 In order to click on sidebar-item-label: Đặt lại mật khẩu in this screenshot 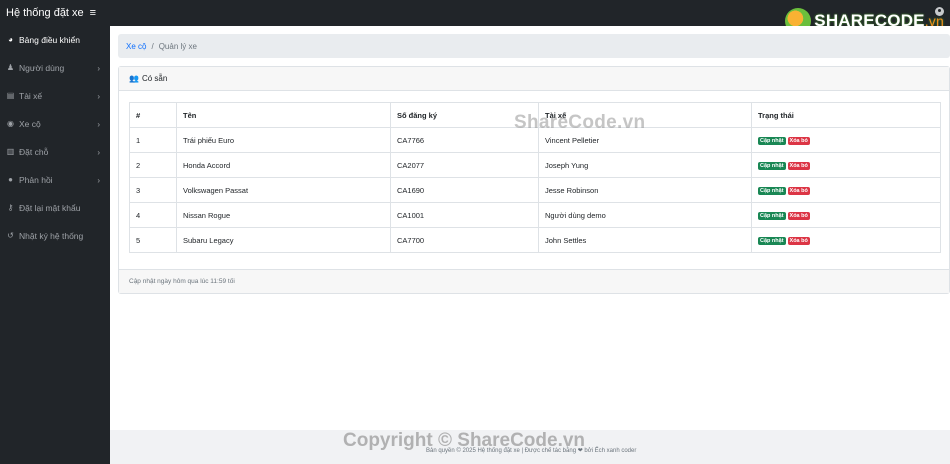, I will do `click(50, 208)`.